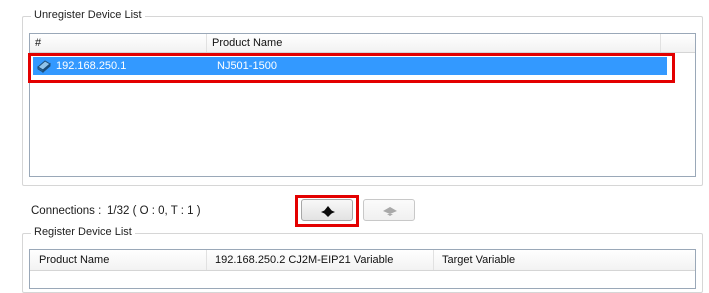  What do you see at coordinates (66, 211) in the screenshot?
I see `connections-label: Connections :` at bounding box center [66, 211].